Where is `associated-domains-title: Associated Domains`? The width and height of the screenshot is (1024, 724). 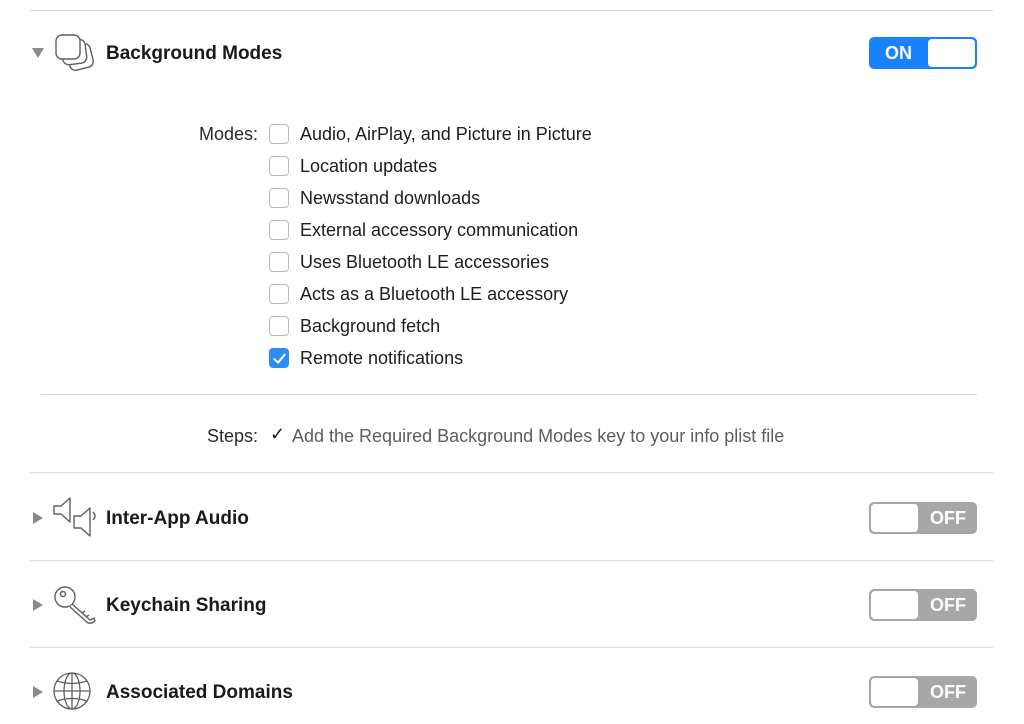
associated-domains-title: Associated Domains is located at coordinates (199, 692).